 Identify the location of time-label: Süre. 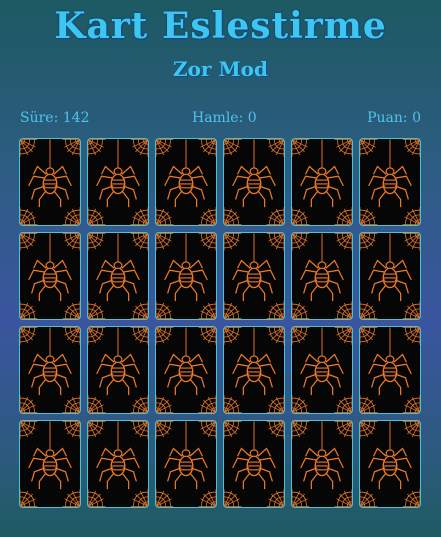
(41, 118).